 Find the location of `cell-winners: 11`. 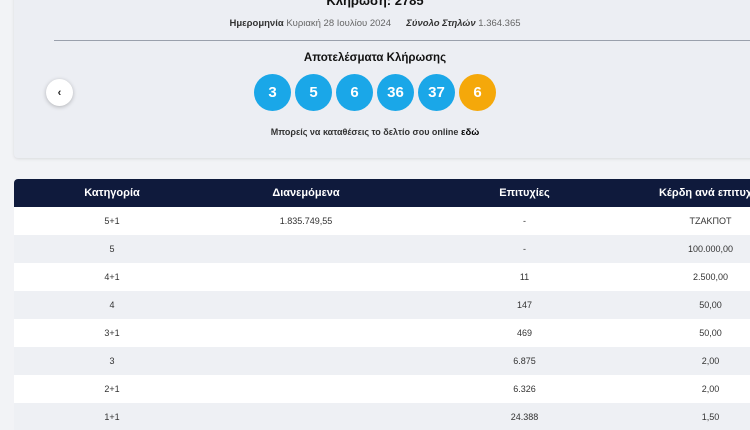

cell-winners: 11 is located at coordinates (524, 277).